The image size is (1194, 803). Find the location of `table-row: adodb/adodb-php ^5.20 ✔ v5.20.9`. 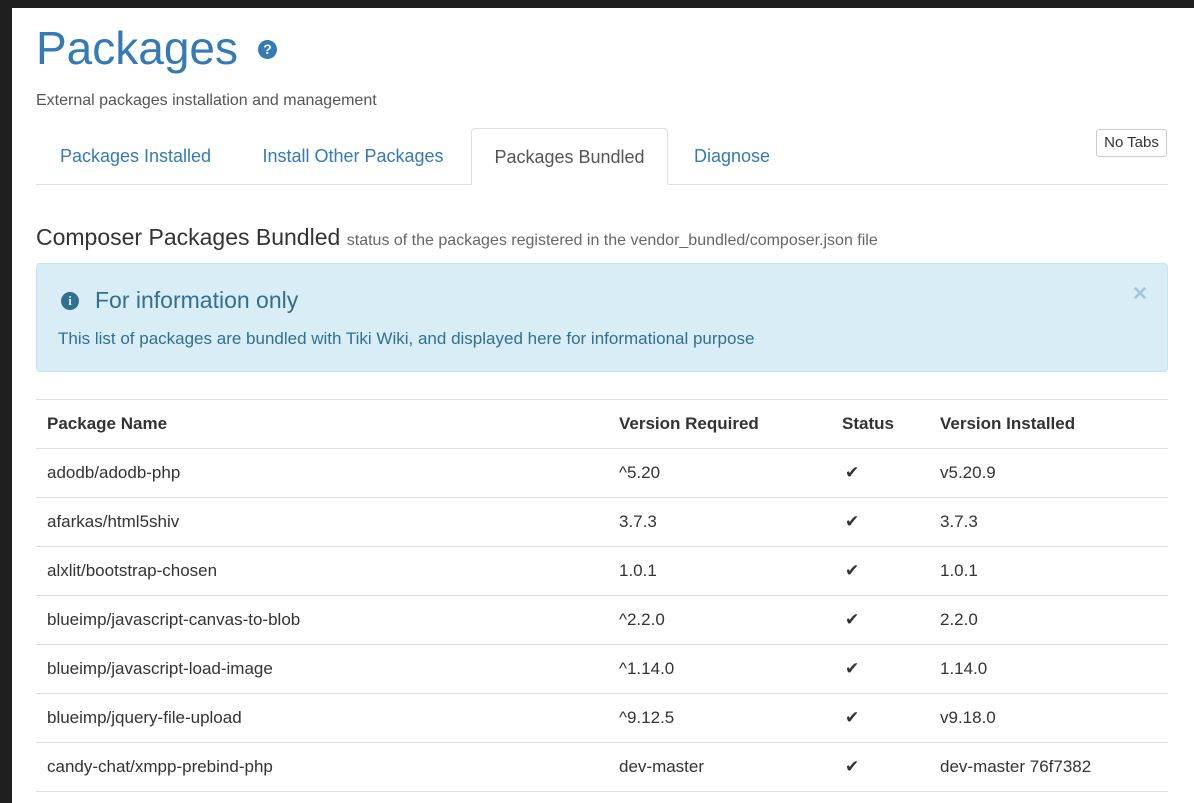

table-row: adodb/adodb-php ^5.20 ✔ v5.20.9 is located at coordinates (602, 473).